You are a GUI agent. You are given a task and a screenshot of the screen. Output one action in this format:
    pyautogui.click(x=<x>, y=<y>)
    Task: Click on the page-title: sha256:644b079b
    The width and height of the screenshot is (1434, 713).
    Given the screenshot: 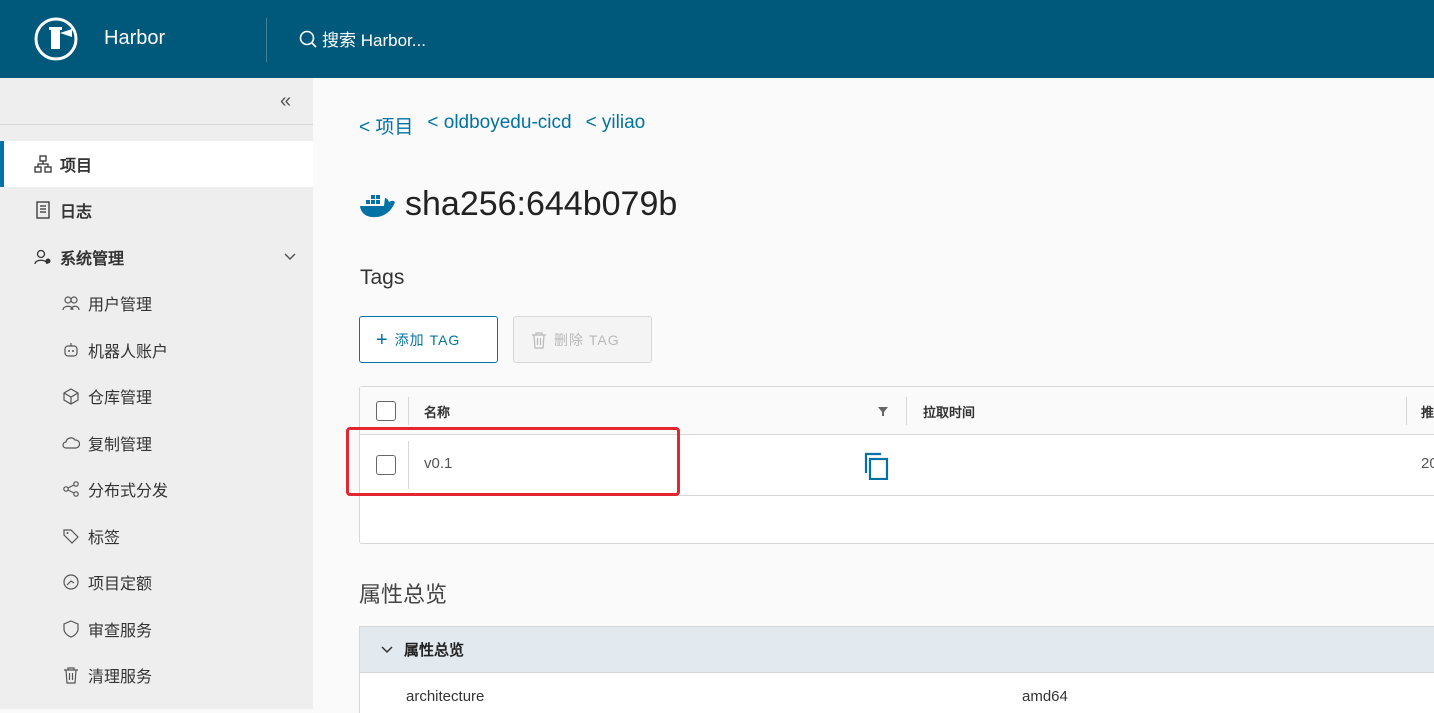 What is the action you would take?
    pyautogui.click(x=541, y=203)
    